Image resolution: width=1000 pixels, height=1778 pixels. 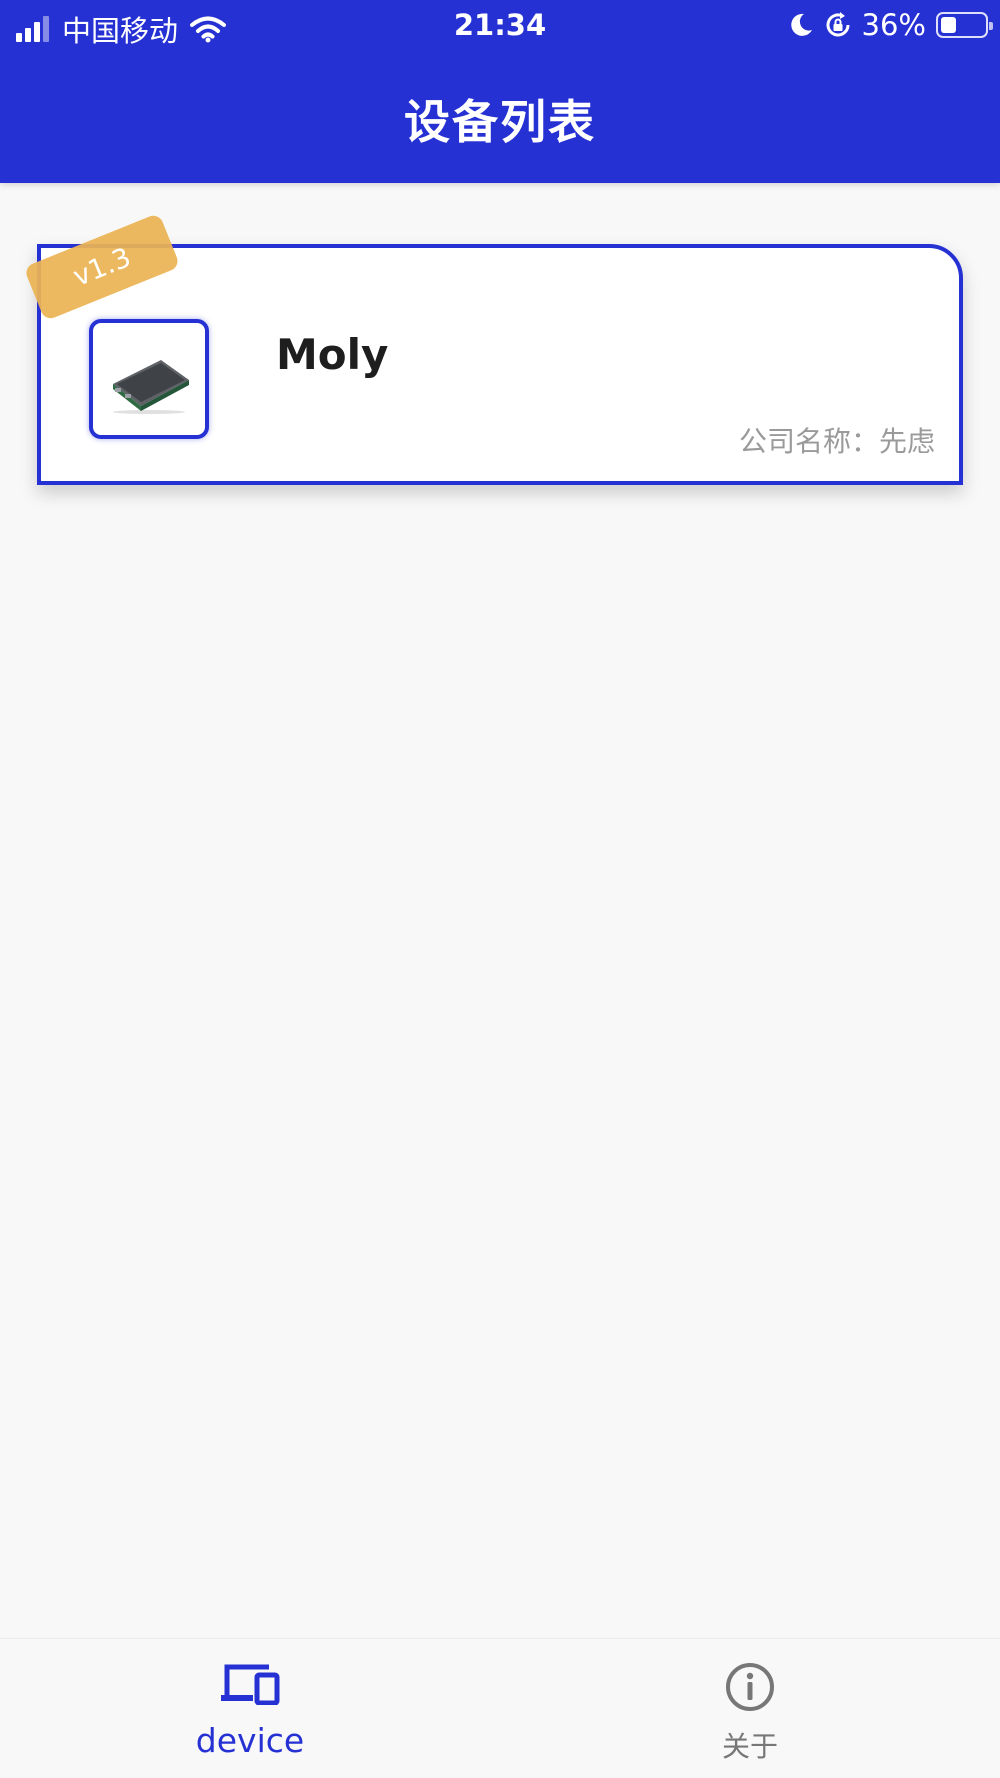 I want to click on tab-bar: device 关于, so click(x=500, y=1708).